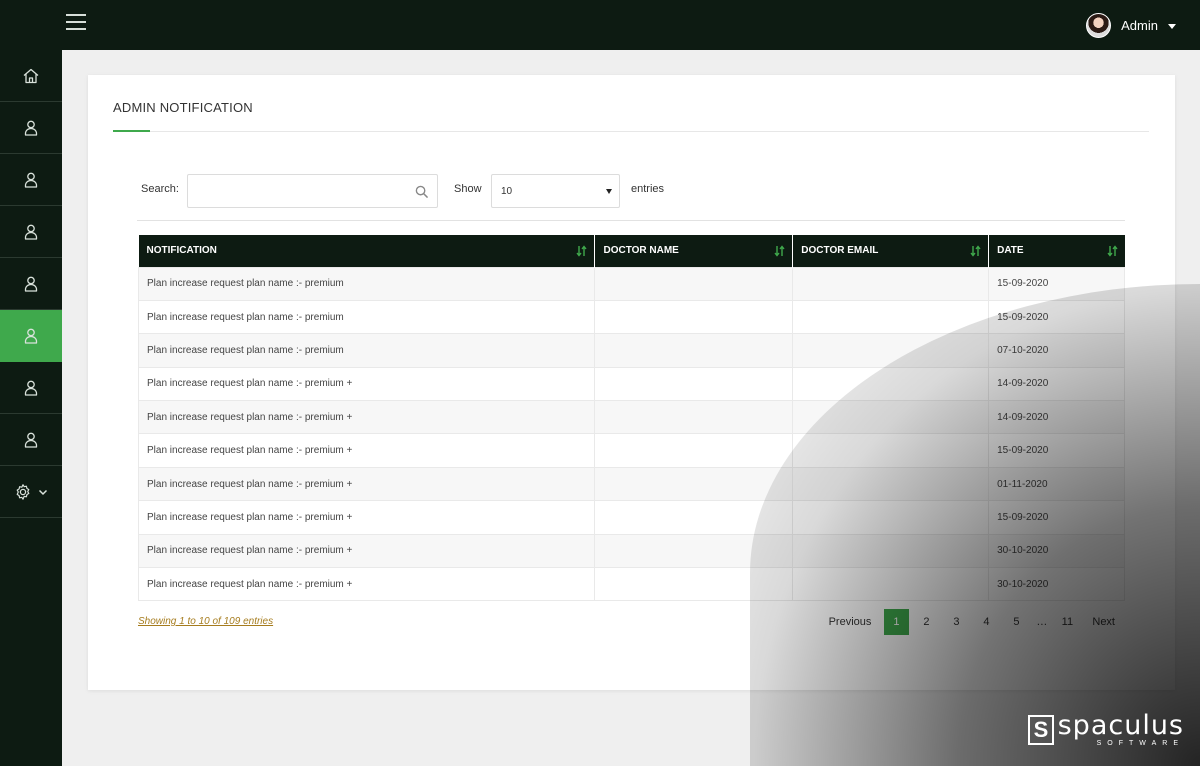 This screenshot has width=1200, height=766. I want to click on brand-logo: spaculus SOFTWARE, so click(1105, 728).